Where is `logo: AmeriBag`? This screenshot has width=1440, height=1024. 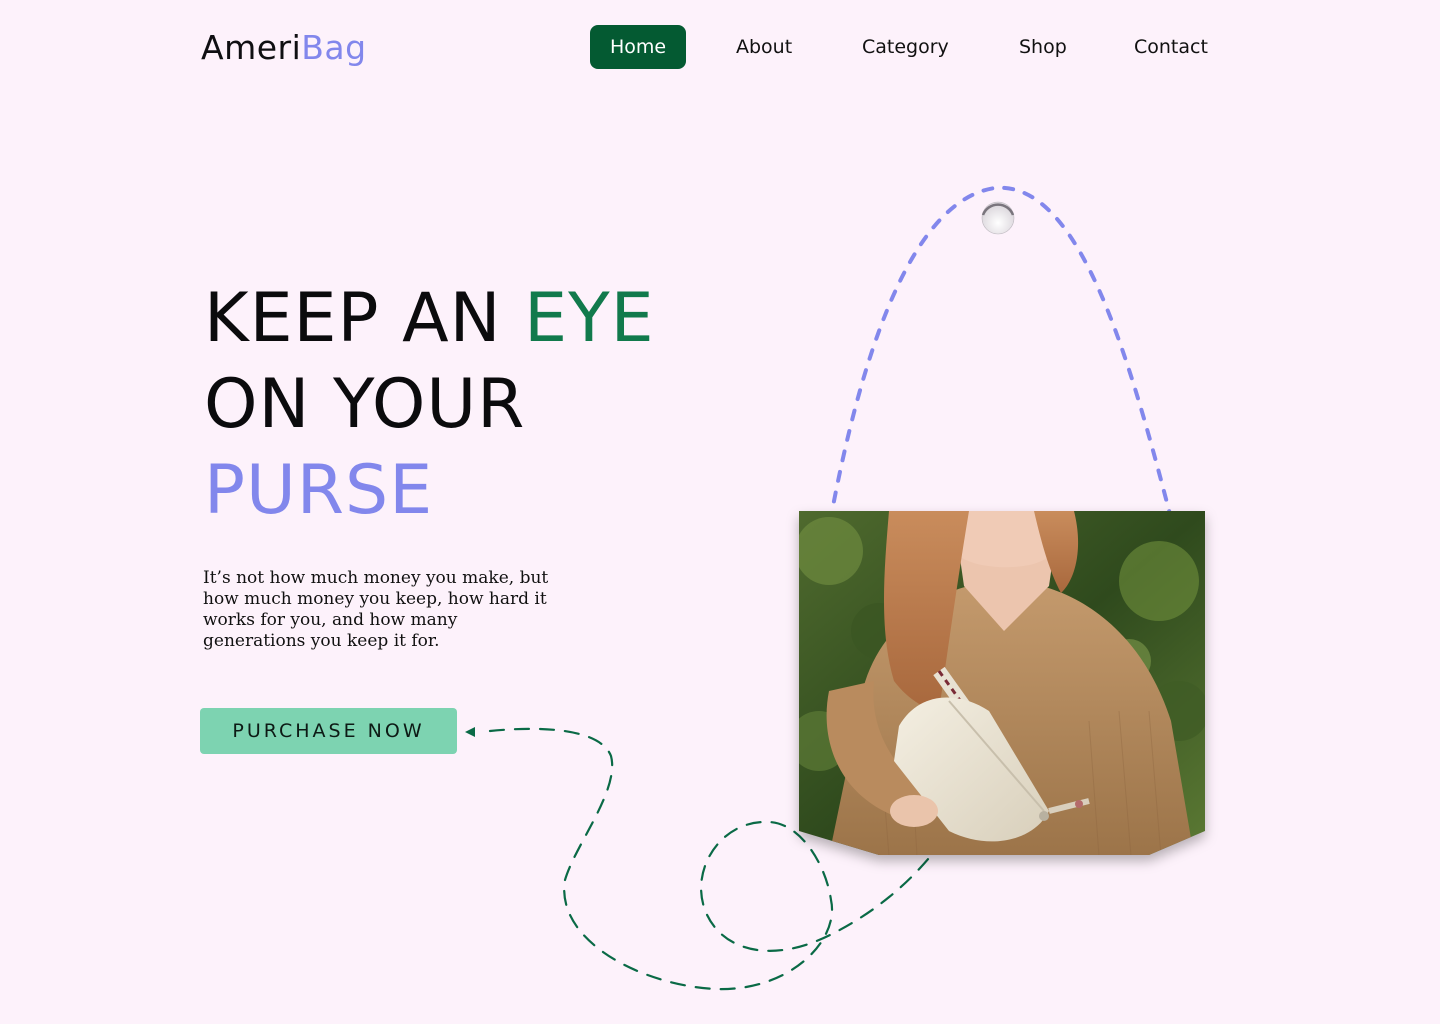 logo: AmeriBag is located at coordinates (284, 48).